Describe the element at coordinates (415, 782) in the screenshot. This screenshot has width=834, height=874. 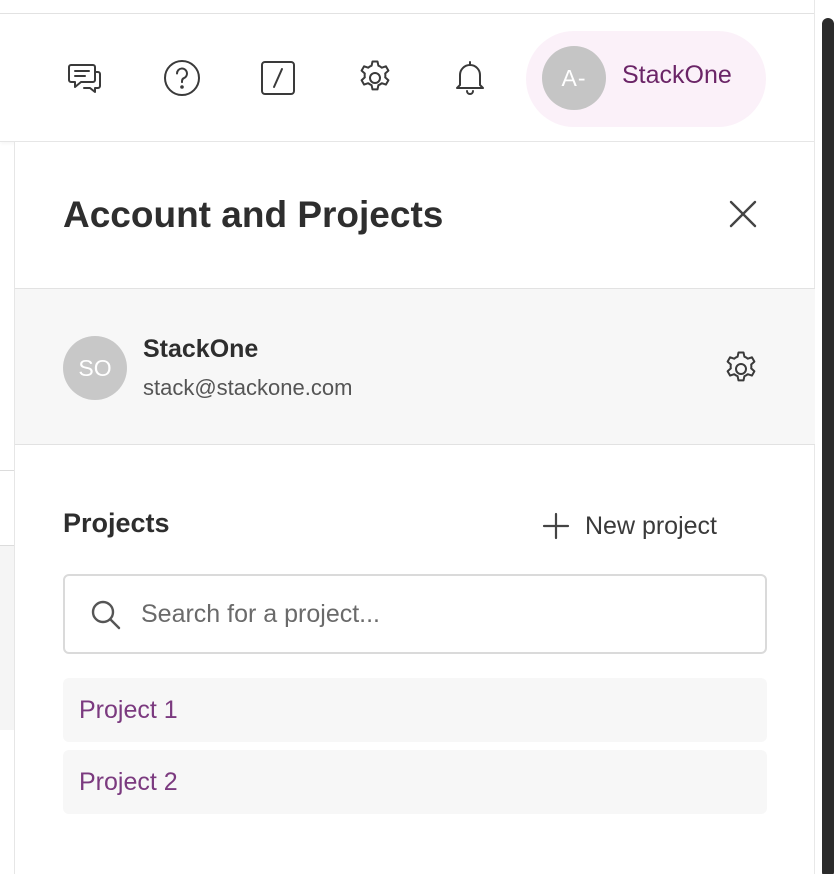
I see `project-item: Project 2` at that location.